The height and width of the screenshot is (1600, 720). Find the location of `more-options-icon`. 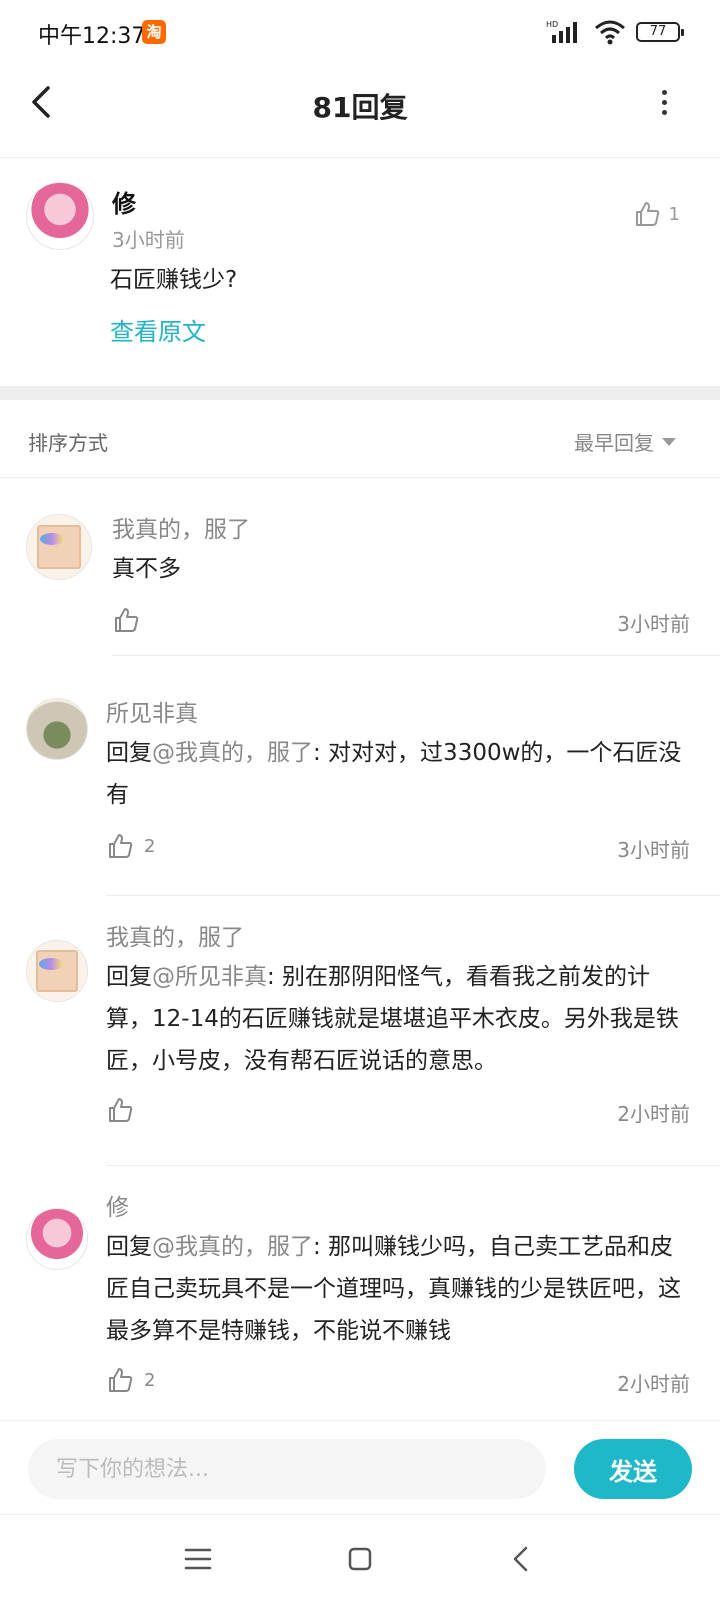

more-options-icon is located at coordinates (664, 103).